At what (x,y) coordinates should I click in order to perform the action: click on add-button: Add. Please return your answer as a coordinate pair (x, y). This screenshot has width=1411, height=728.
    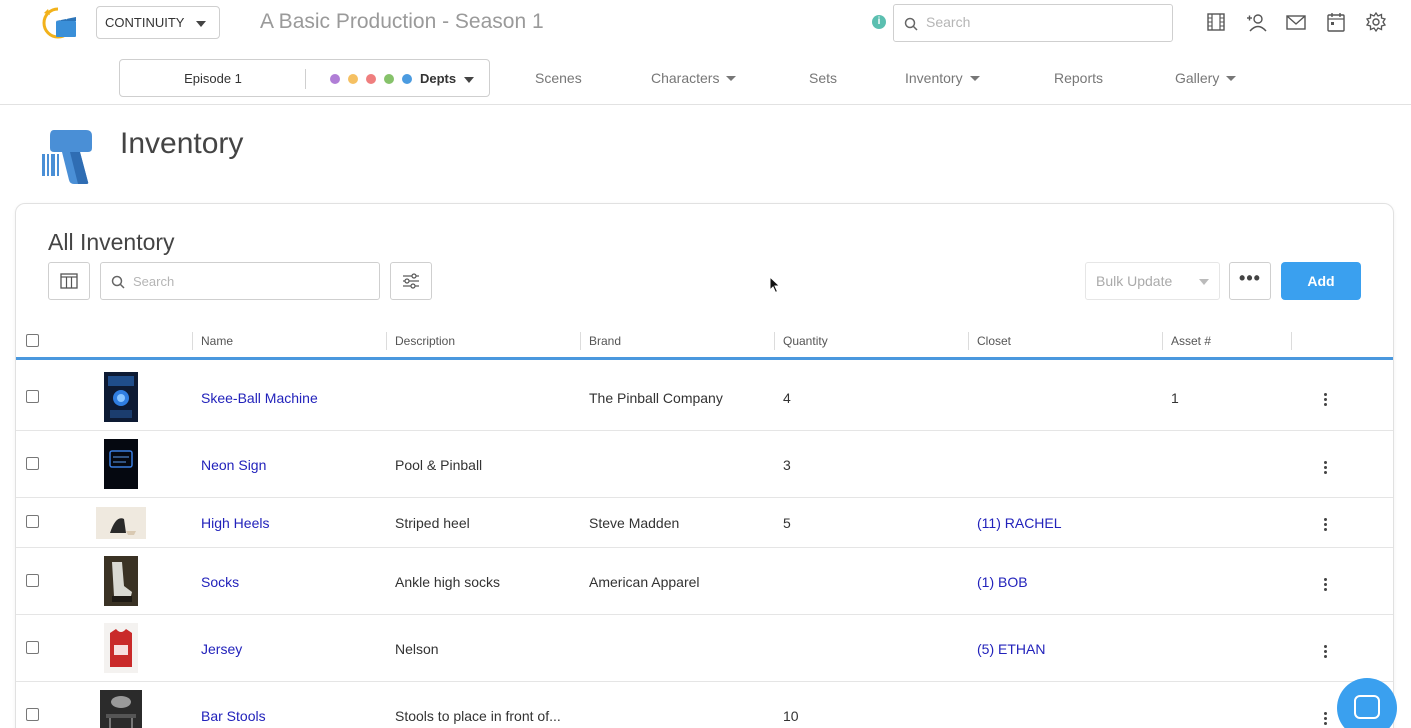
    Looking at the image, I should click on (1321, 281).